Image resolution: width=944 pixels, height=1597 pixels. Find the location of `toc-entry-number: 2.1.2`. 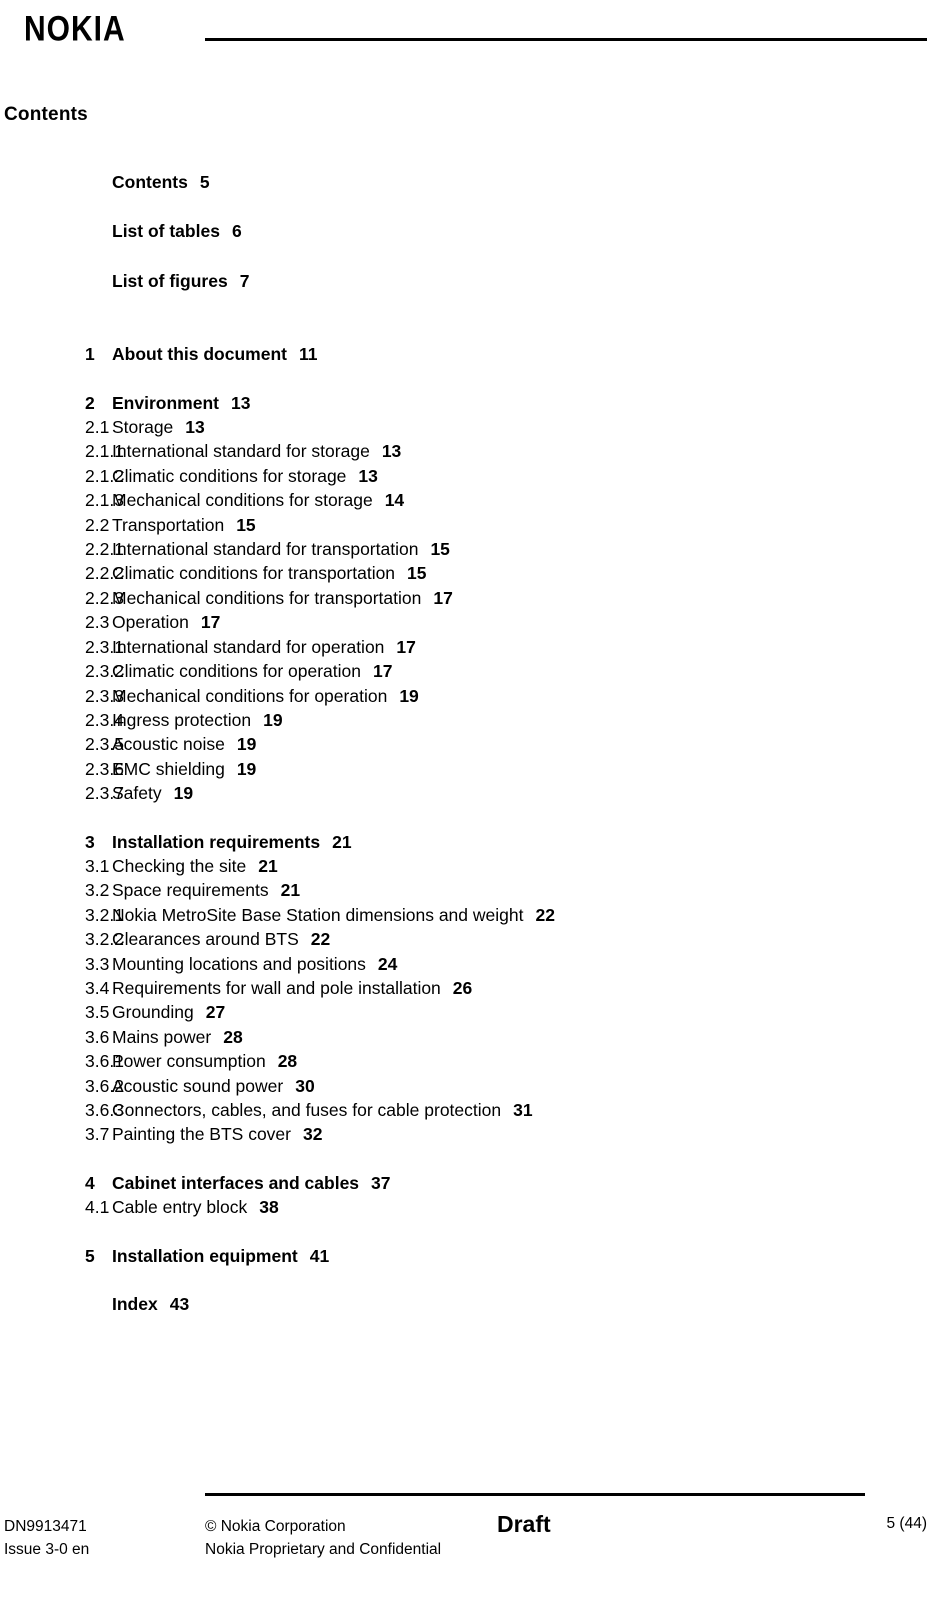

toc-entry-number: 2.1.2 is located at coordinates (104, 475).